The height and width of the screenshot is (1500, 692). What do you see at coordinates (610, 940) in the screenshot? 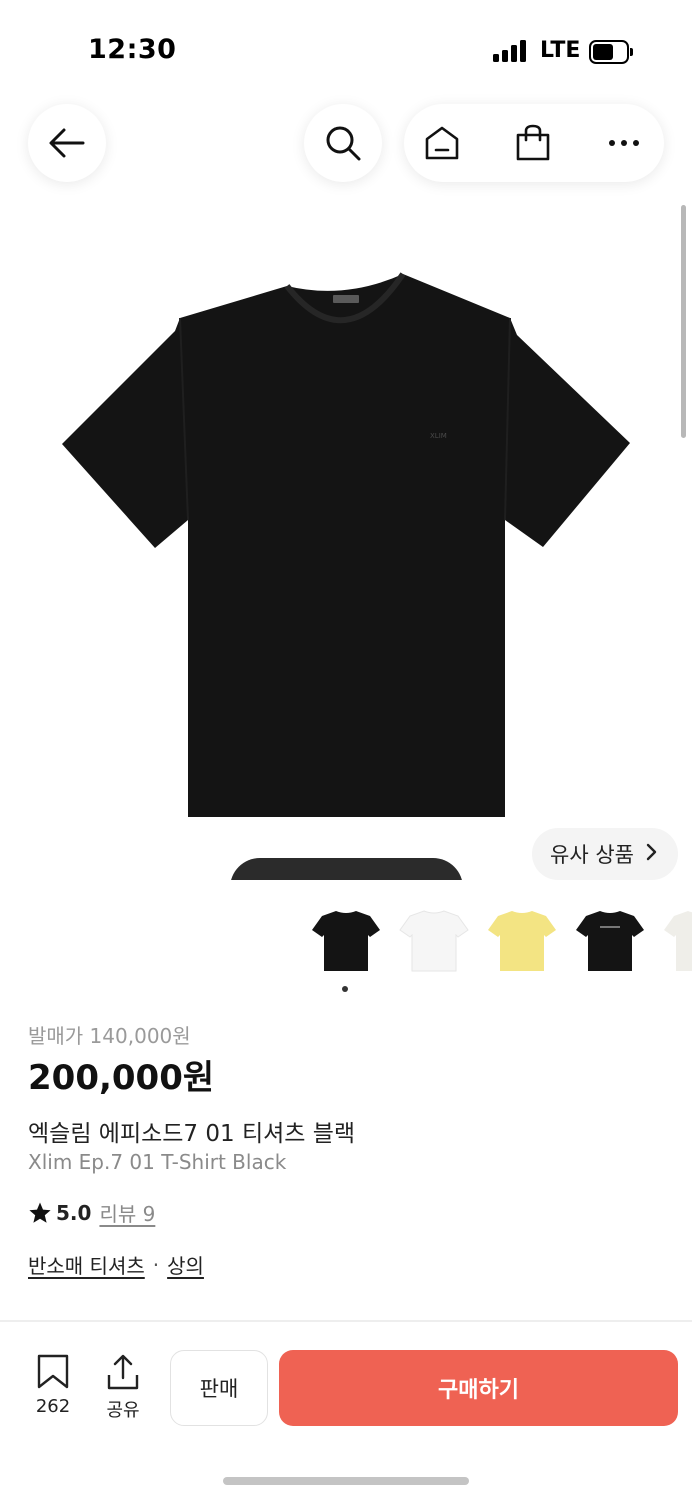
I see `thumbnail-black-print` at bounding box center [610, 940].